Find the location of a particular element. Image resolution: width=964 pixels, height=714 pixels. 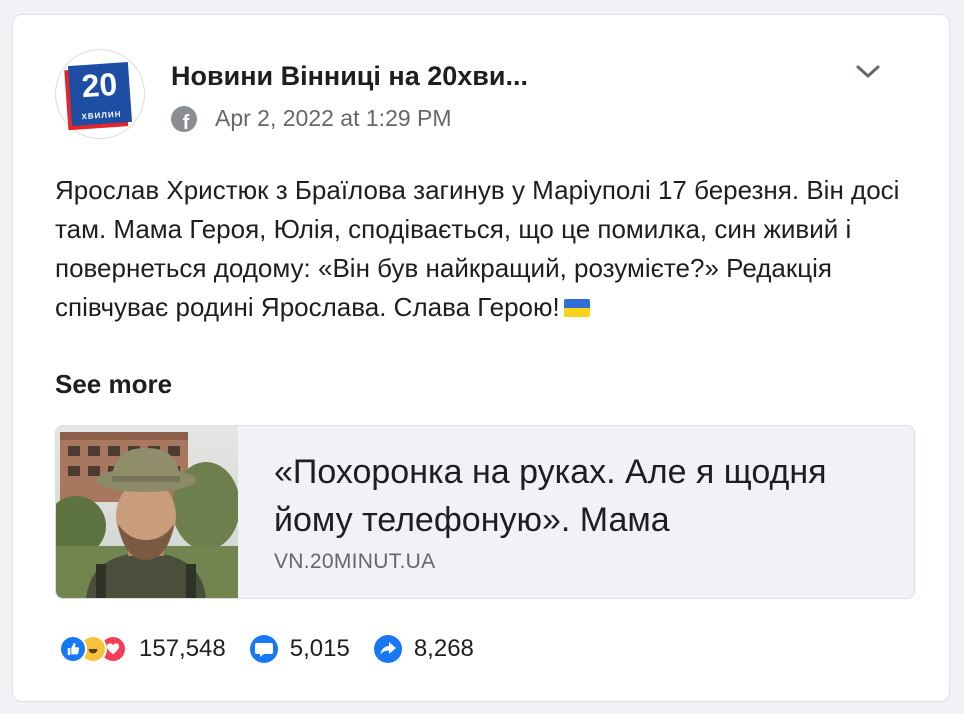

share-count: 8,268 is located at coordinates (444, 649).